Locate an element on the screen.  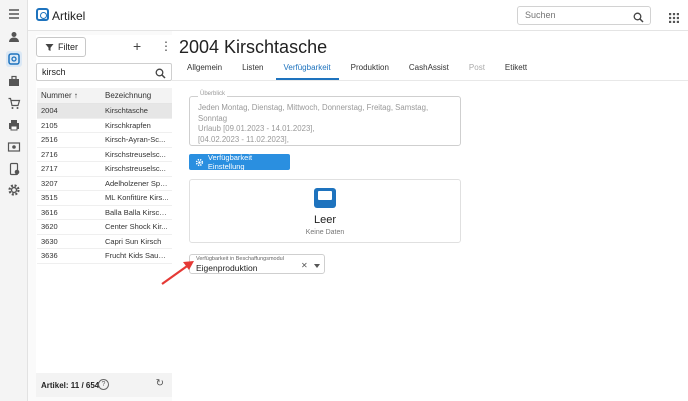
table-row: 2004 Kirschtasche is located at coordinates (104, 111).